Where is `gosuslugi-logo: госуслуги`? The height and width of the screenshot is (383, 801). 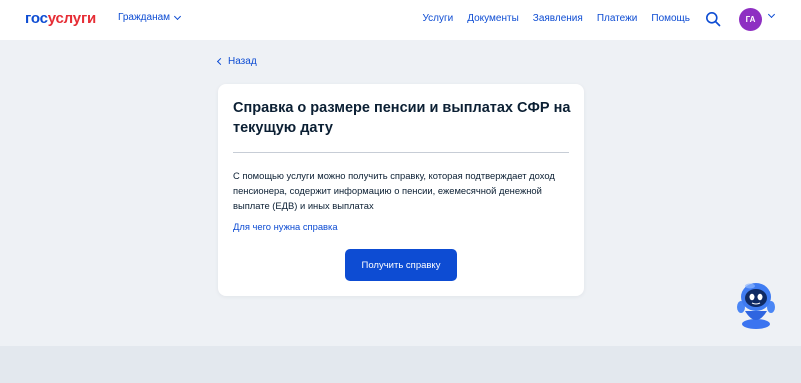
gosuslugi-logo: госуслуги is located at coordinates (60, 19).